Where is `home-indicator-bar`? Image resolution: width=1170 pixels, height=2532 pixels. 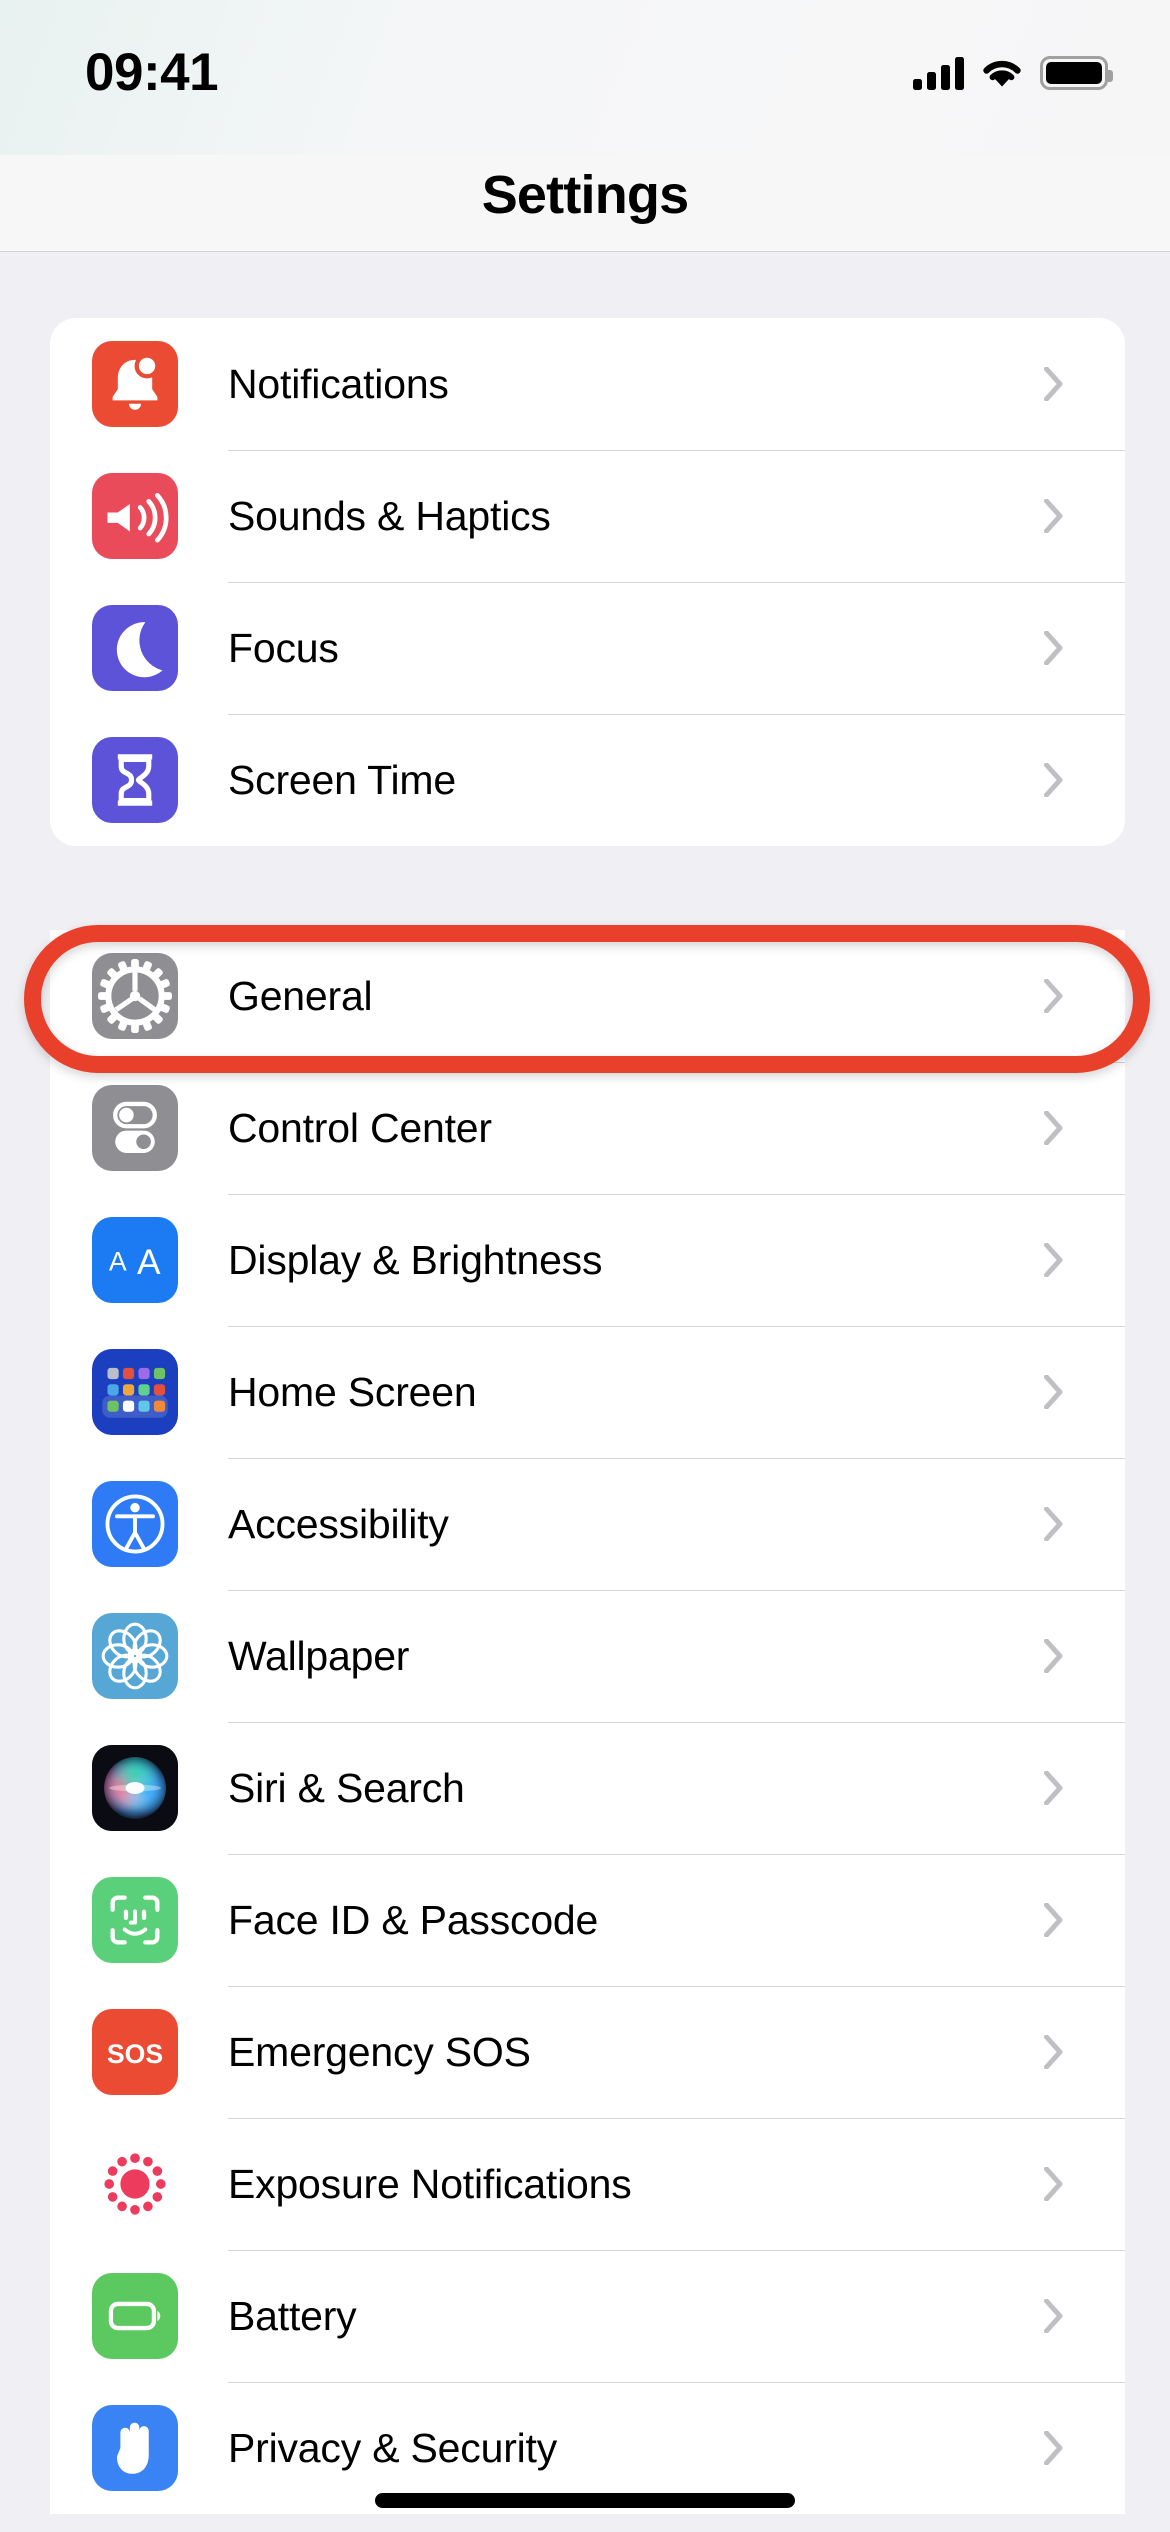 home-indicator-bar is located at coordinates (585, 2500).